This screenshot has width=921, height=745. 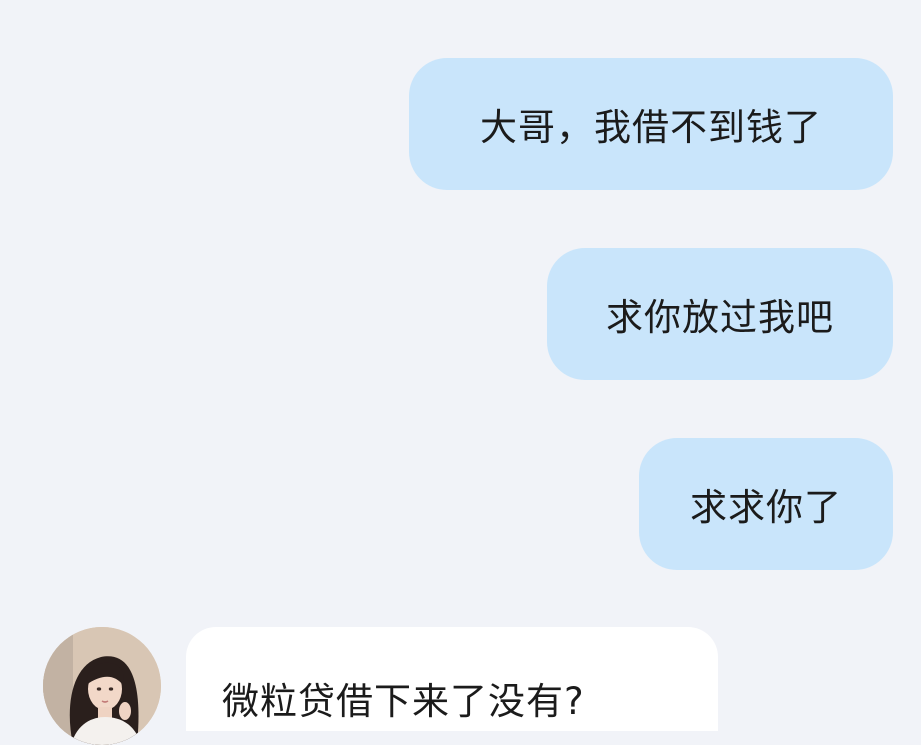 What do you see at coordinates (651, 127) in the screenshot?
I see `message-text: 大哥，我借不到钱了` at bounding box center [651, 127].